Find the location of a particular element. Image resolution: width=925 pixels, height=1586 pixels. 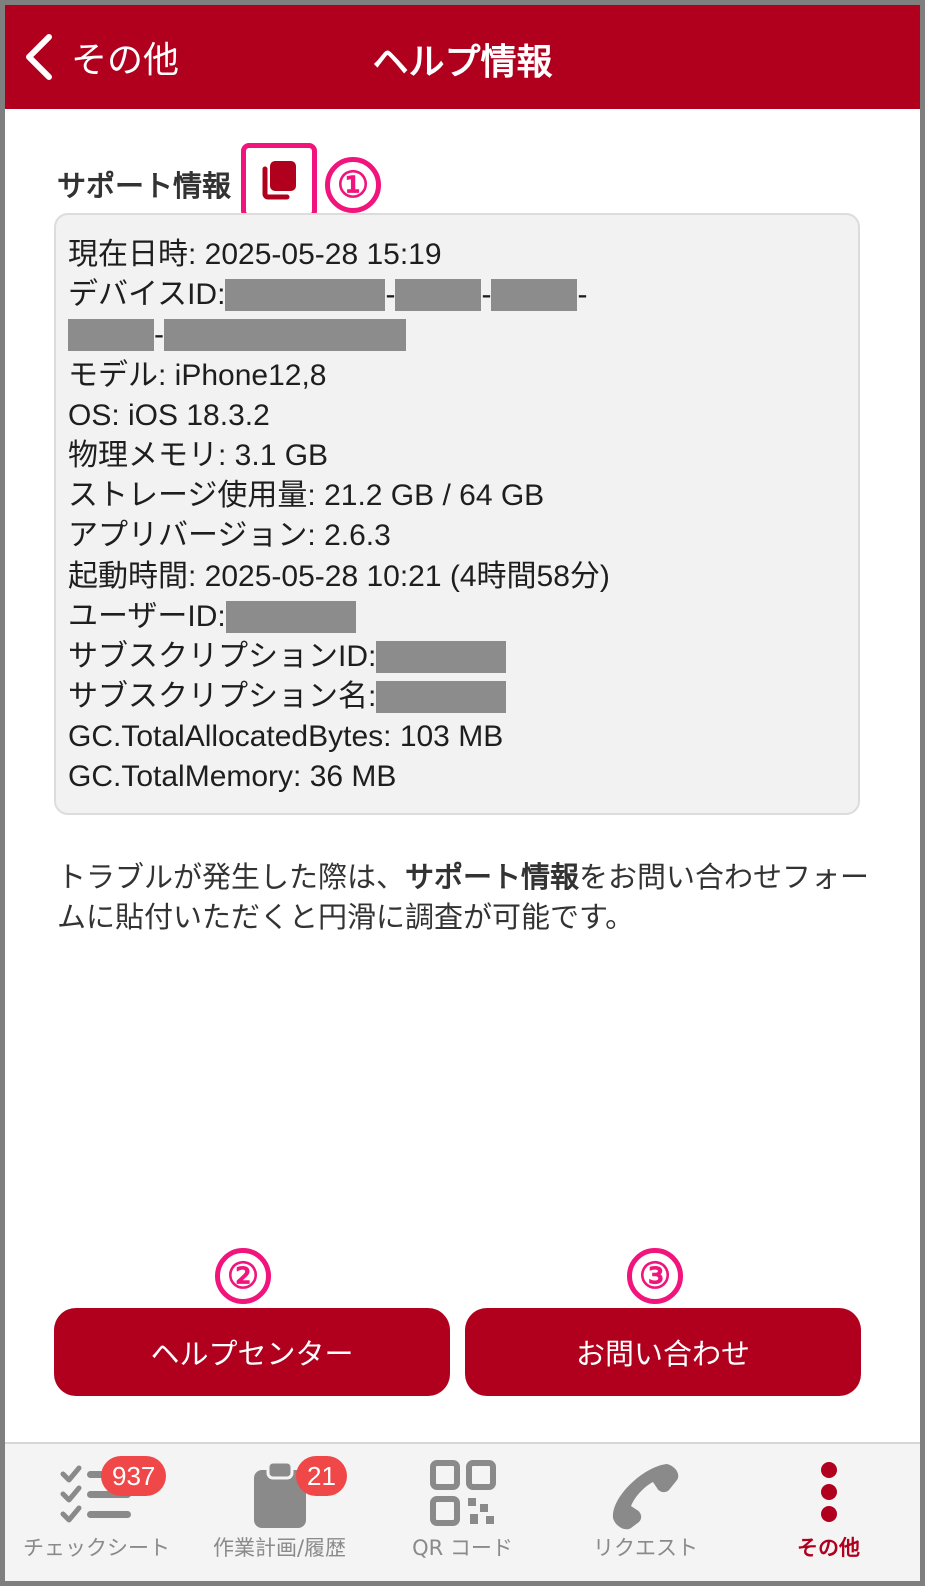

info-app-version: アプリバージョン: 2.6.3 is located at coordinates (229, 536).